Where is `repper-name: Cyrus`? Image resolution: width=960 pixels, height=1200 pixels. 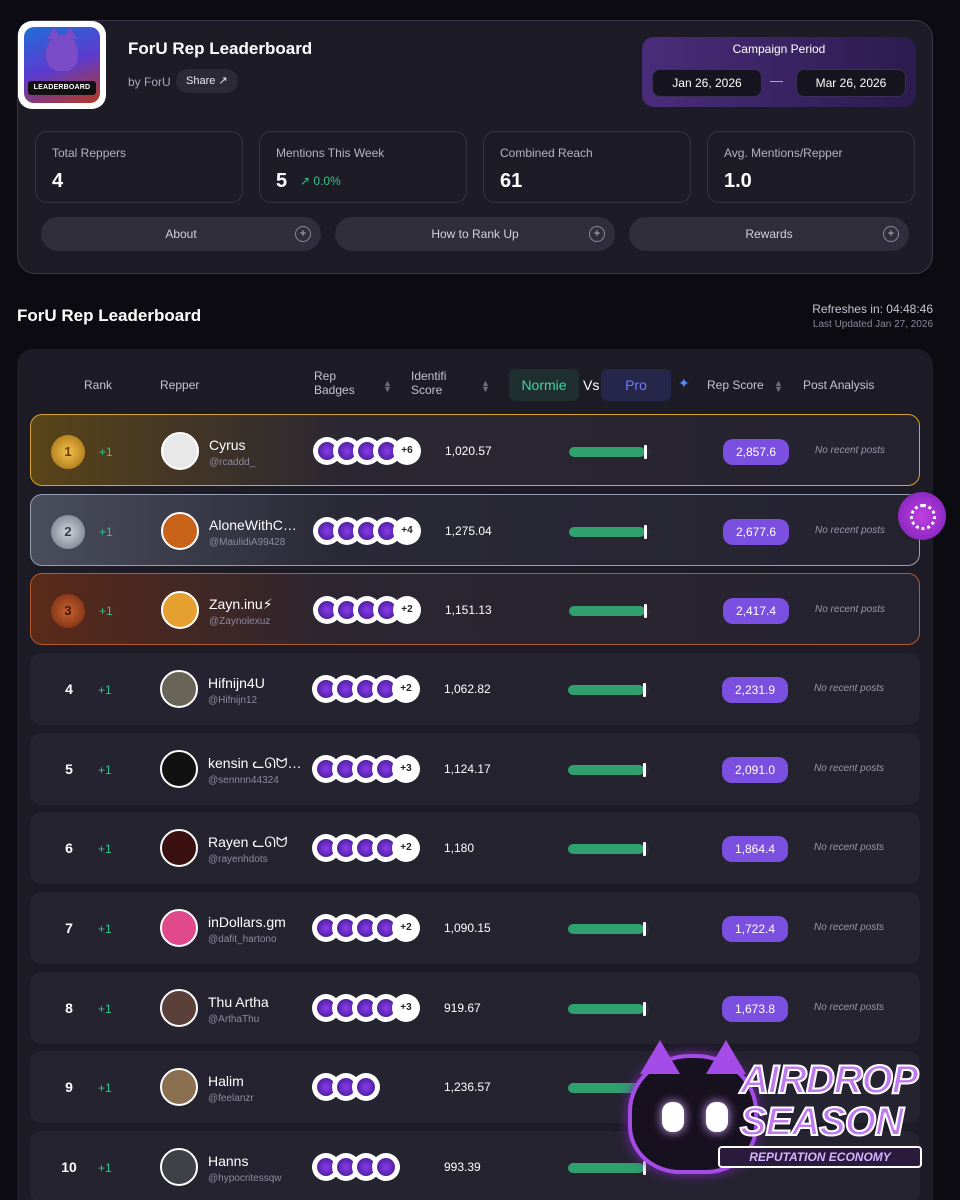 repper-name: Cyrus is located at coordinates (227, 445).